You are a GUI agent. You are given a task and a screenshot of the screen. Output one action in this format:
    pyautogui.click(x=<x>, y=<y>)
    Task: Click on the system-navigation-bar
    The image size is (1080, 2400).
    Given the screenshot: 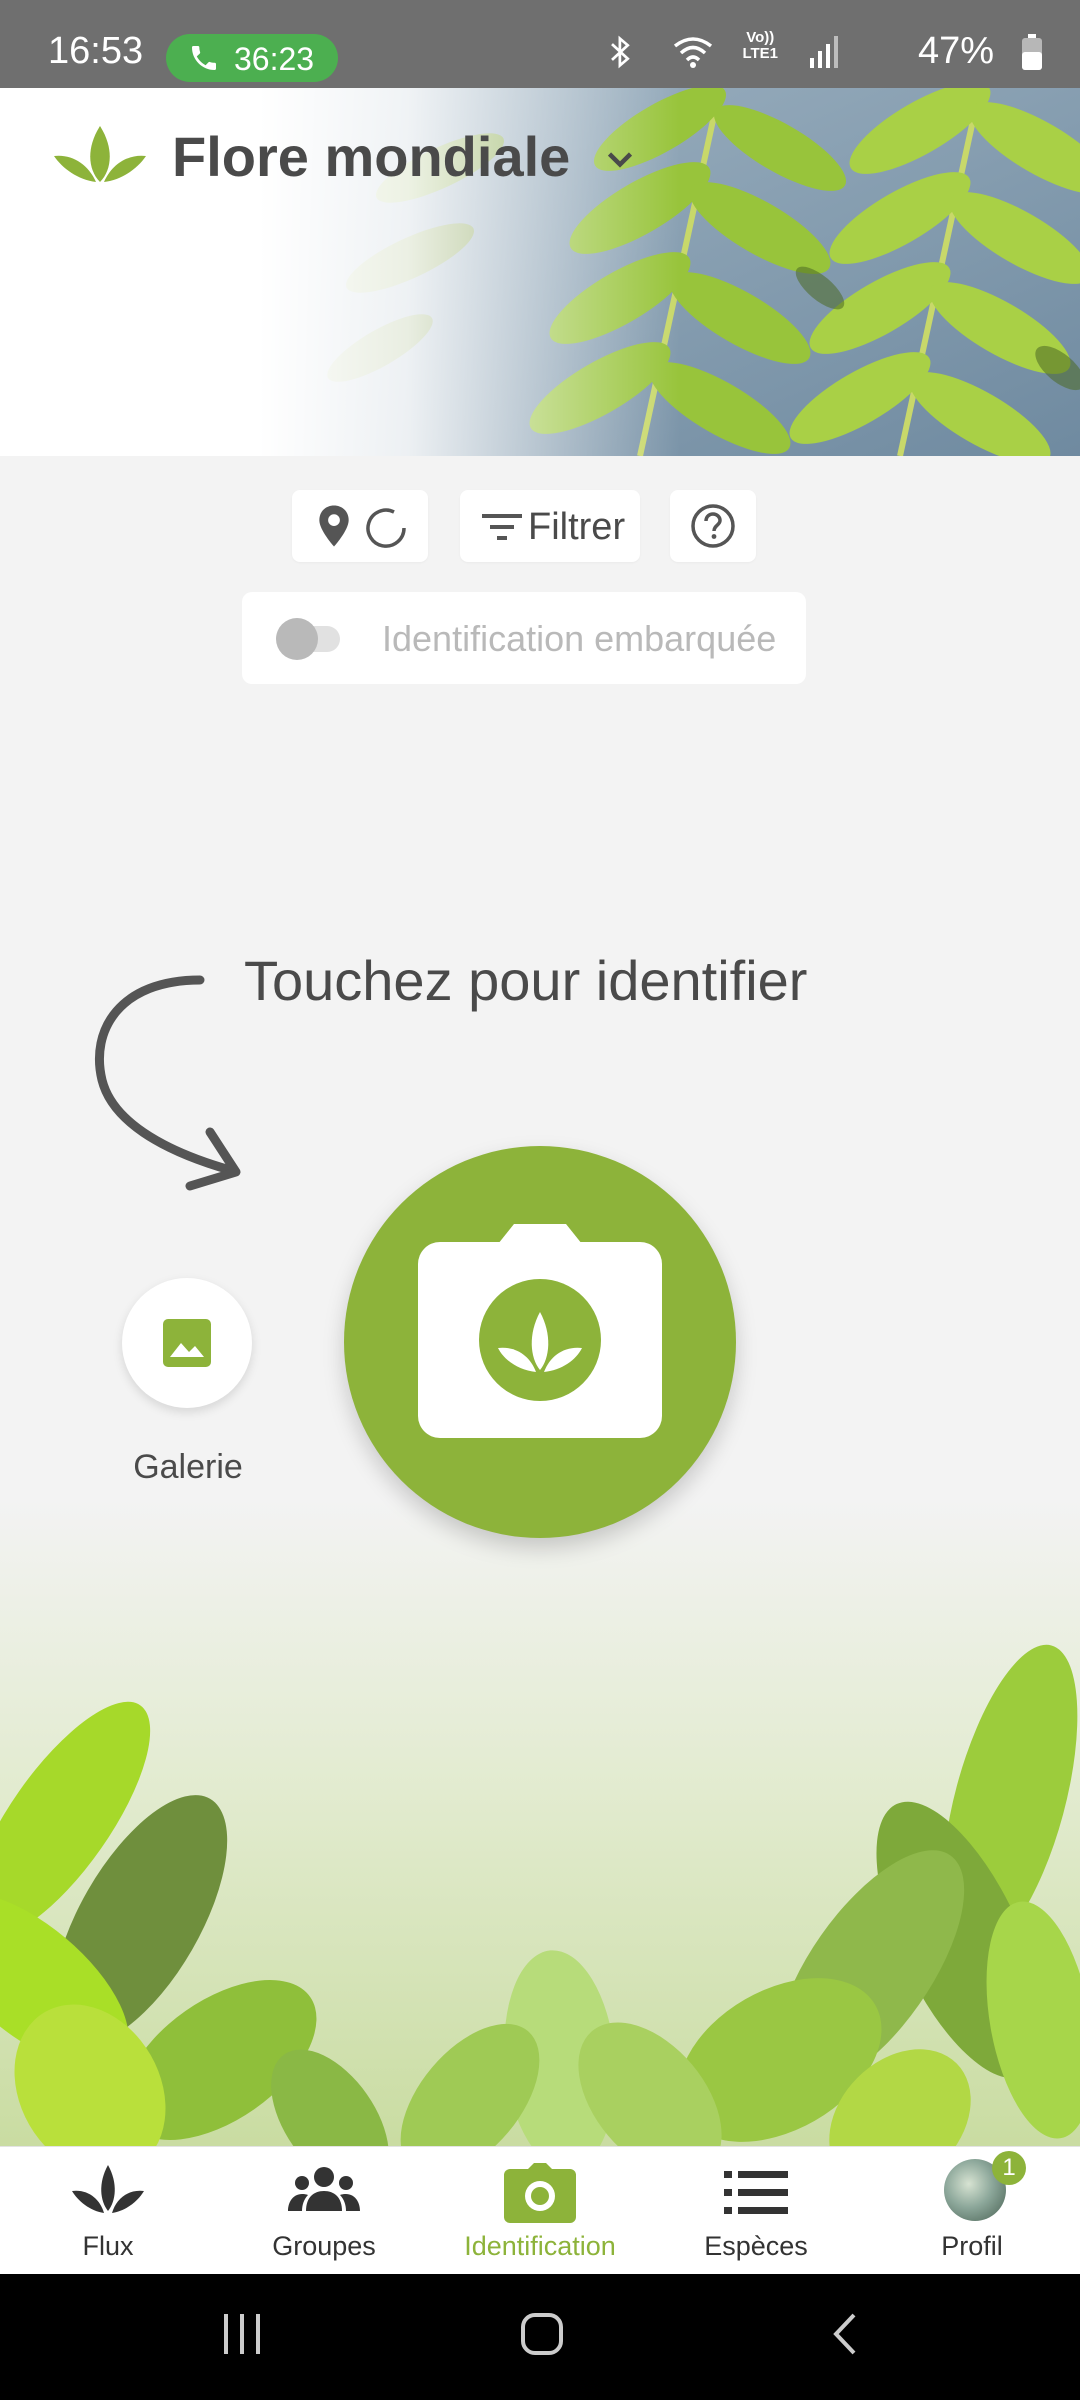 What is the action you would take?
    pyautogui.click(x=540, y=2337)
    